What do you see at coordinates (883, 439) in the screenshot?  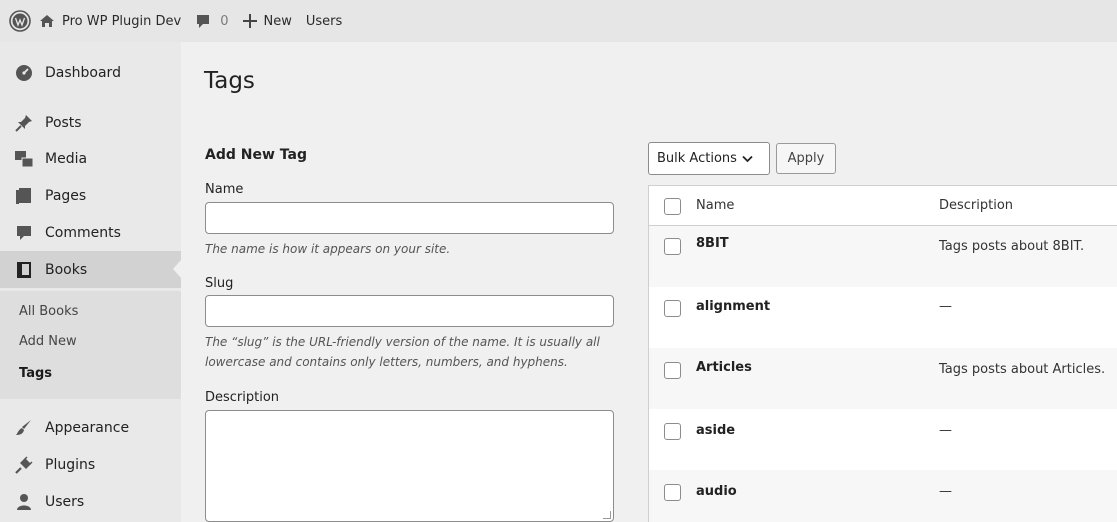 I see `table-row: aside —` at bounding box center [883, 439].